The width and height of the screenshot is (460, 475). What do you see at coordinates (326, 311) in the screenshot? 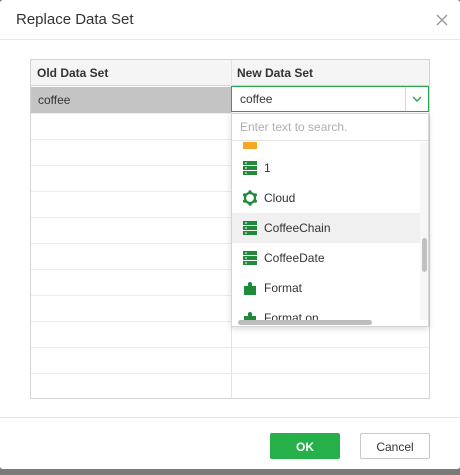
I see `list-item: Format on` at bounding box center [326, 311].